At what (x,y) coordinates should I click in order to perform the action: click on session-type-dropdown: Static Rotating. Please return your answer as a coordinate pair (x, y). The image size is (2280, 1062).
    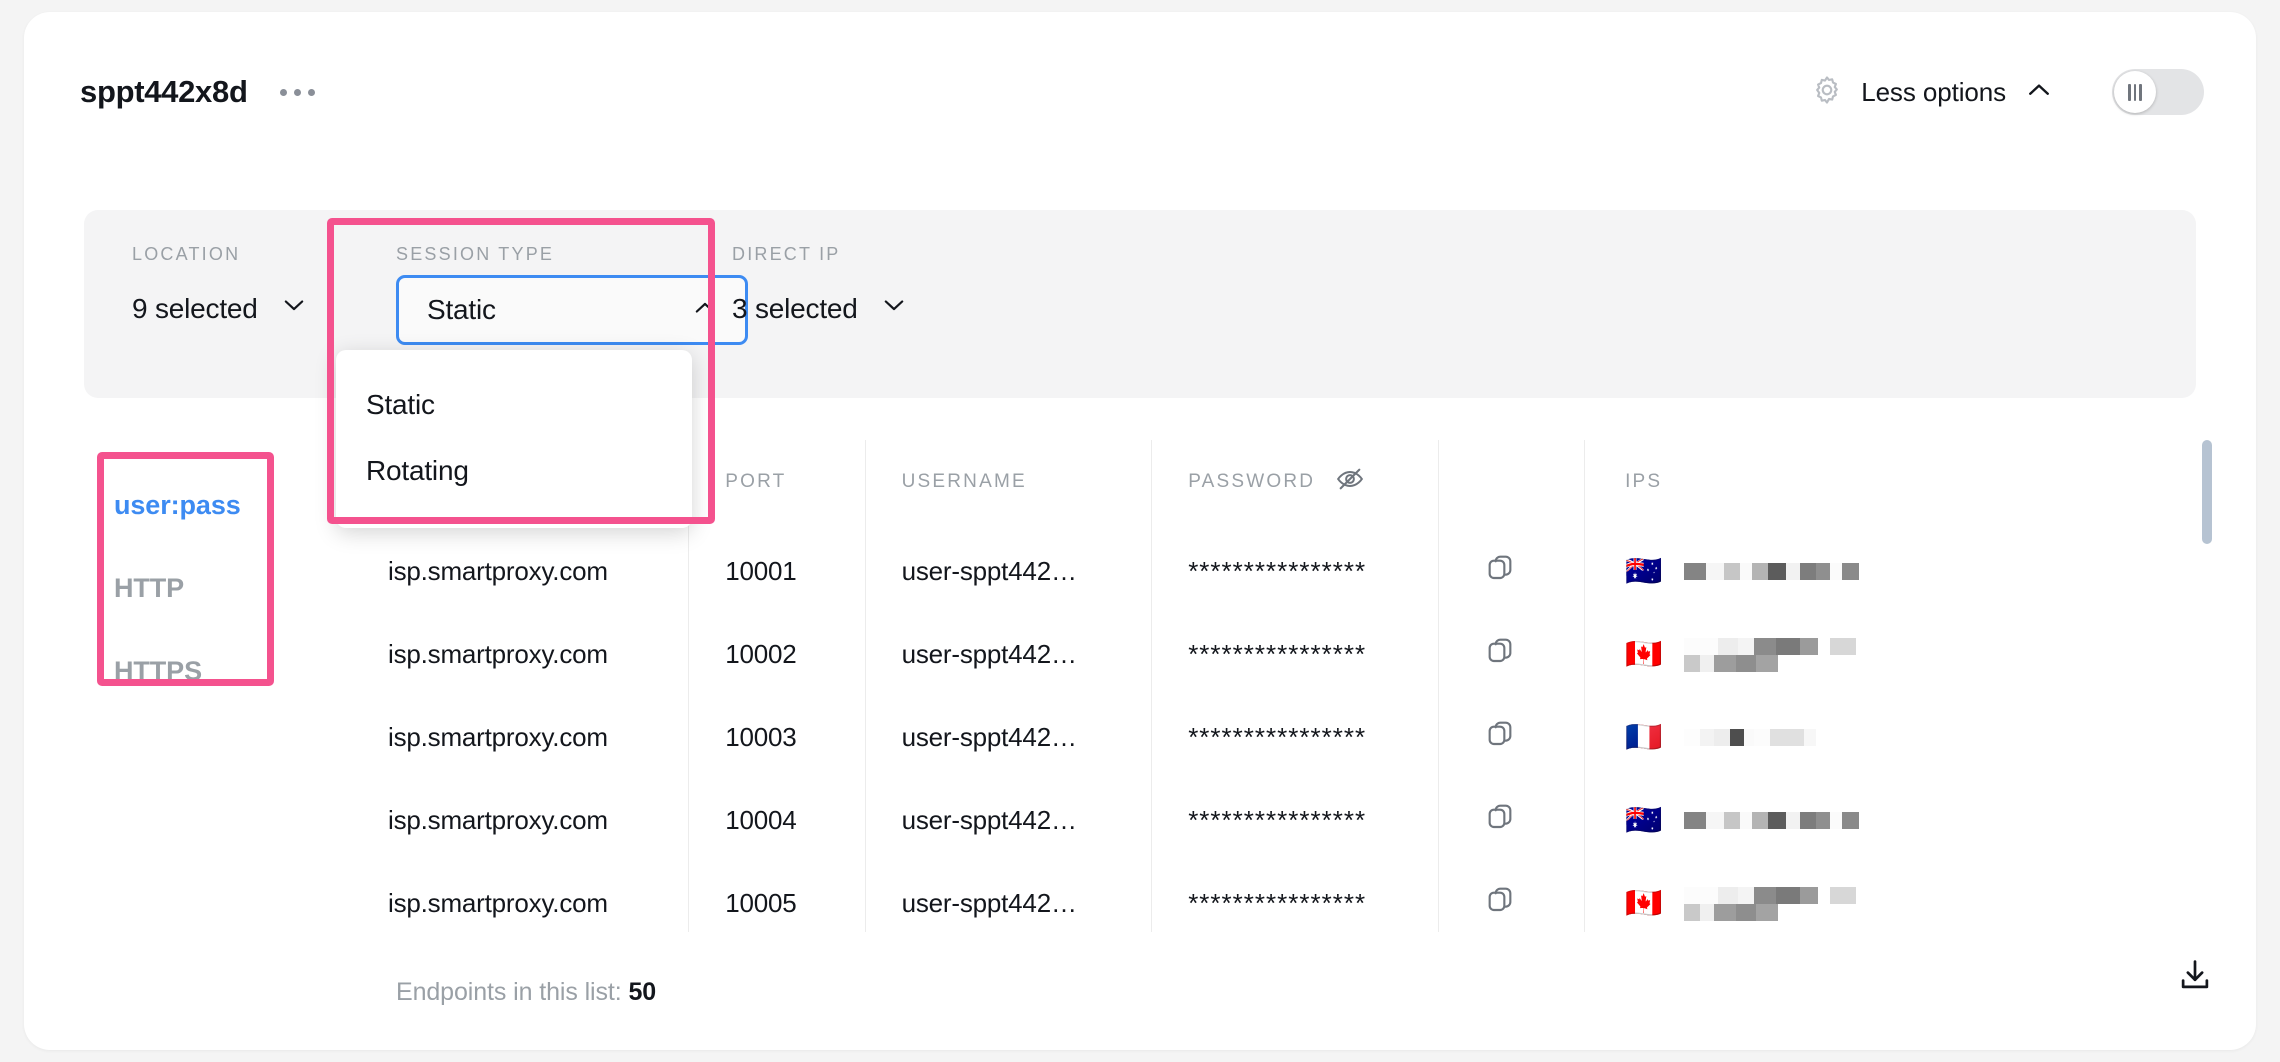
    Looking at the image, I should click on (514, 439).